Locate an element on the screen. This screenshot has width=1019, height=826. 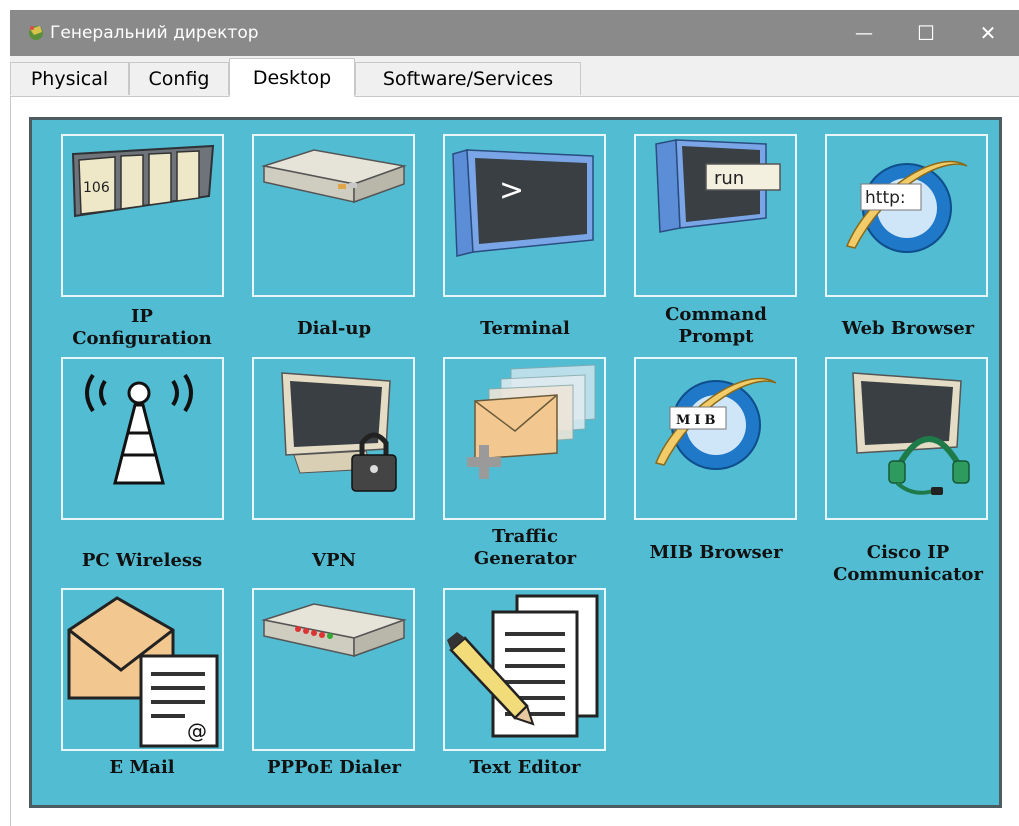
web-browser-tile: http: is located at coordinates (906, 215).